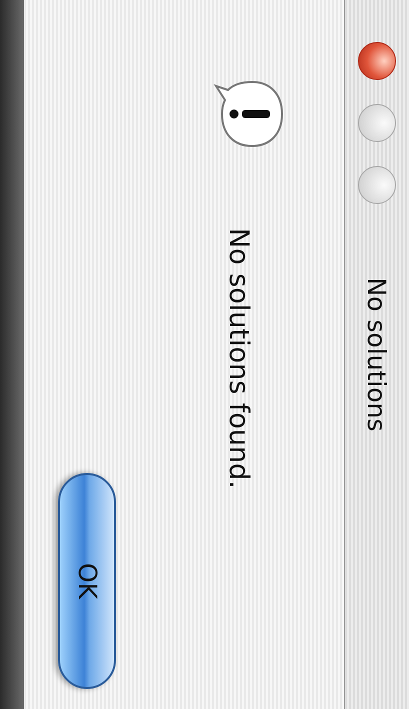 The width and height of the screenshot is (409, 709). I want to click on window-title: No solutions, so click(377, 355).